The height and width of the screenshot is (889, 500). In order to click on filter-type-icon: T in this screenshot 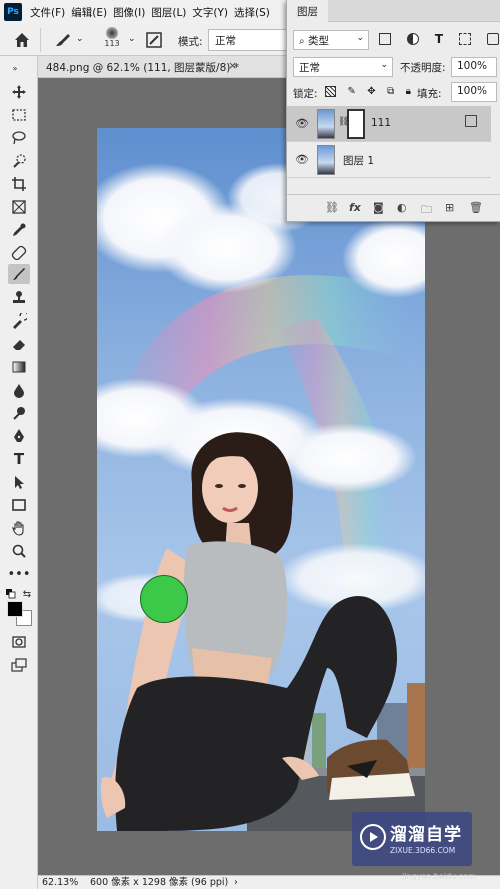, I will do `click(439, 41)`.